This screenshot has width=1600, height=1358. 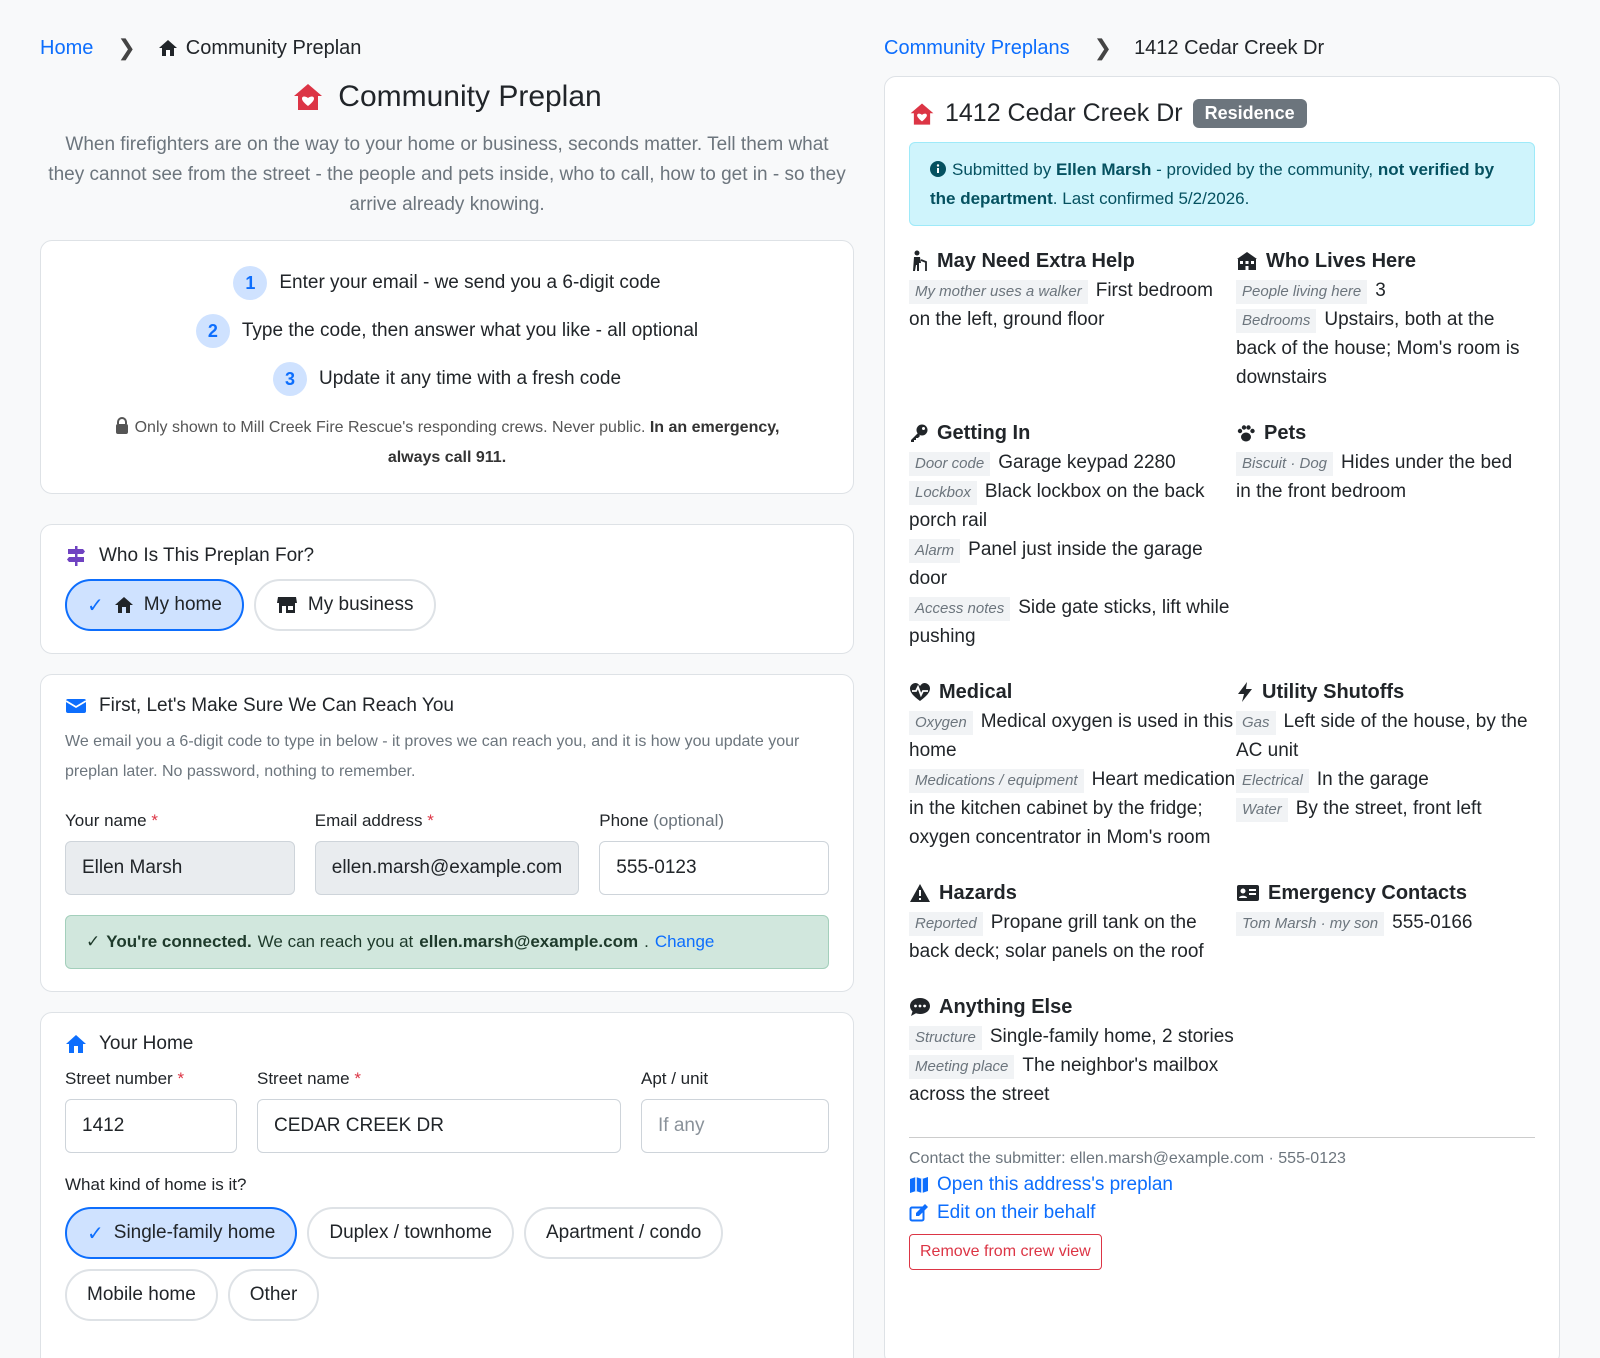 What do you see at coordinates (1384, 433) in the screenshot?
I see `block-title: Pets` at bounding box center [1384, 433].